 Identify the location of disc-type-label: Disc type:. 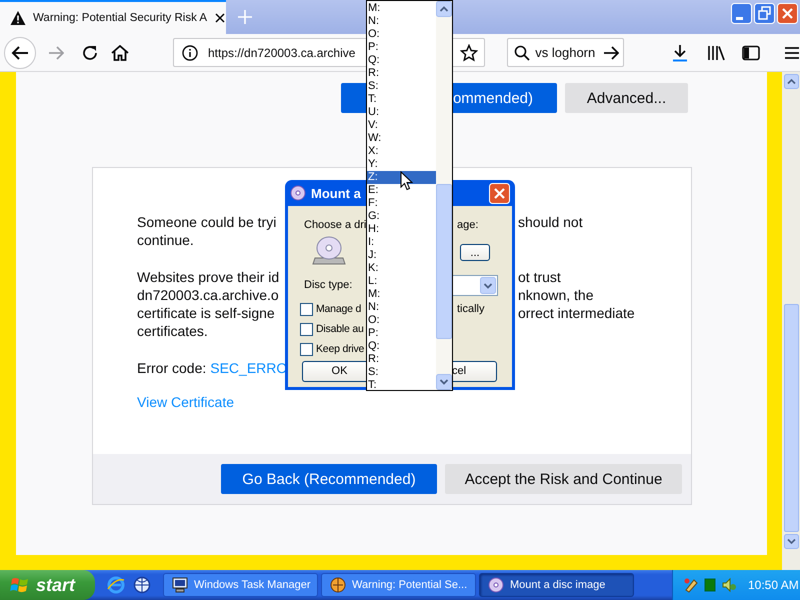
(329, 285).